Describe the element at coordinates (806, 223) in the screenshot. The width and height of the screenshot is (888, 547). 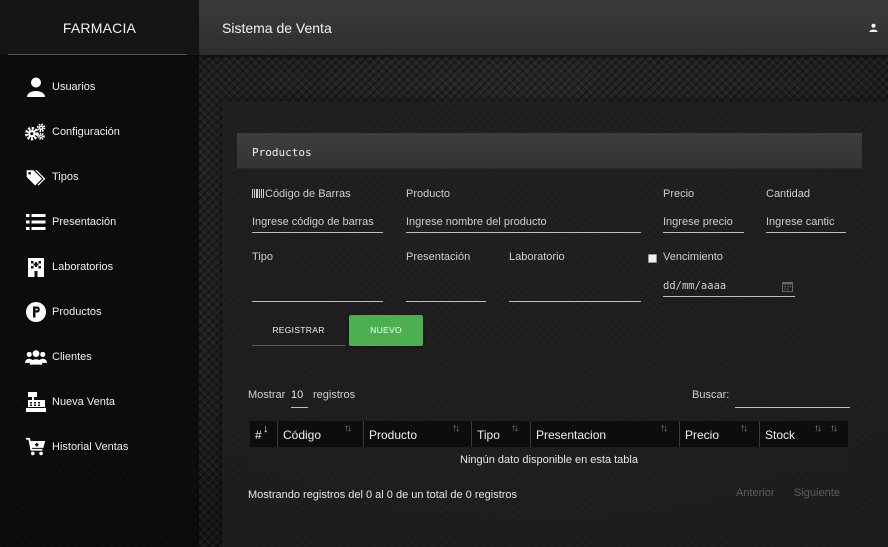
I see `quantity-input: Ingrese cantic` at that location.